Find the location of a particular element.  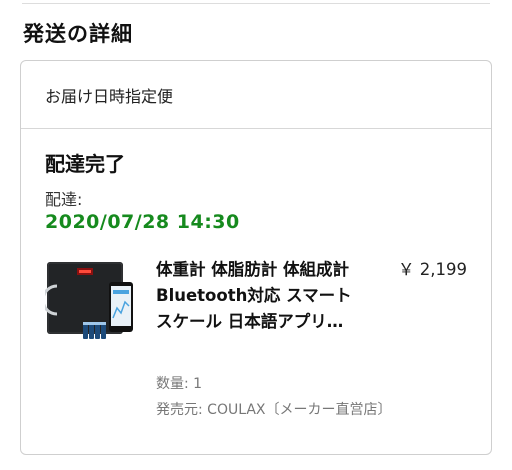

delivery-date: 2020/07/28 14:30 is located at coordinates (142, 222).